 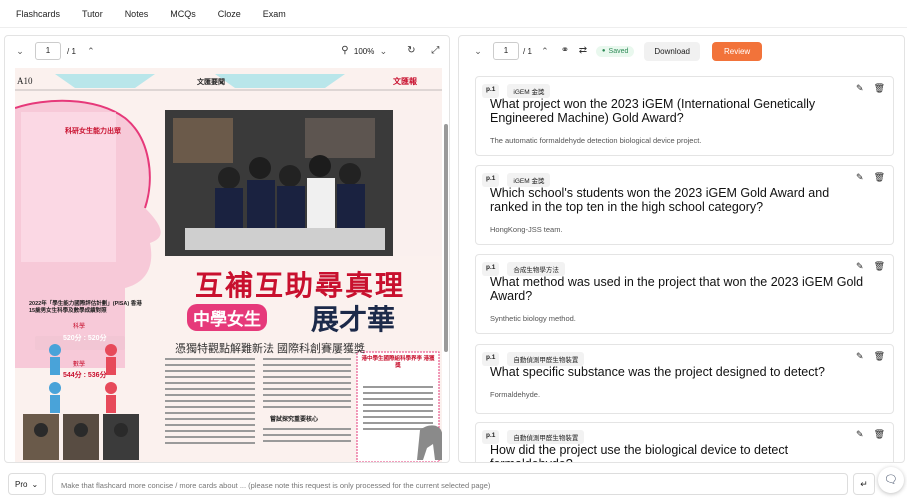 What do you see at coordinates (25, 81) in the screenshot?
I see `page-code: A10` at bounding box center [25, 81].